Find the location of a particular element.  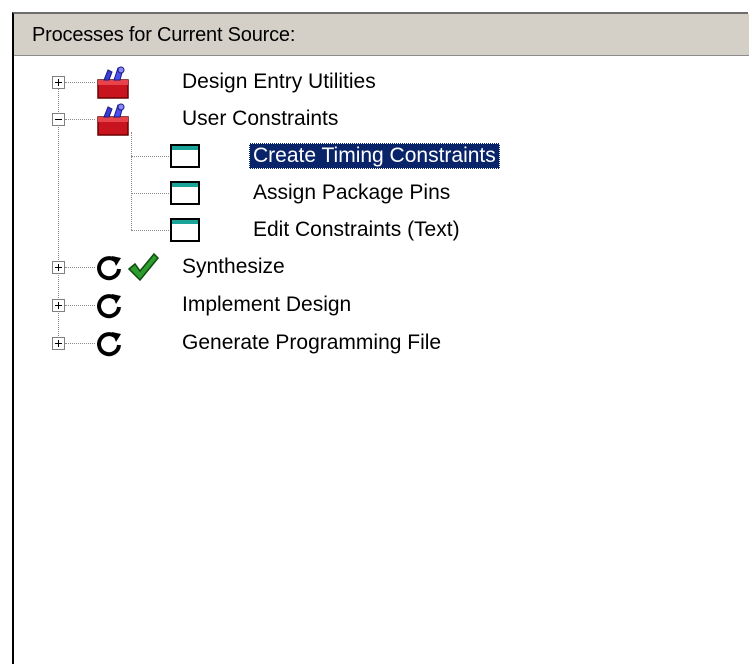

tree-item-label: Edit Constraints (Text) is located at coordinates (356, 229).